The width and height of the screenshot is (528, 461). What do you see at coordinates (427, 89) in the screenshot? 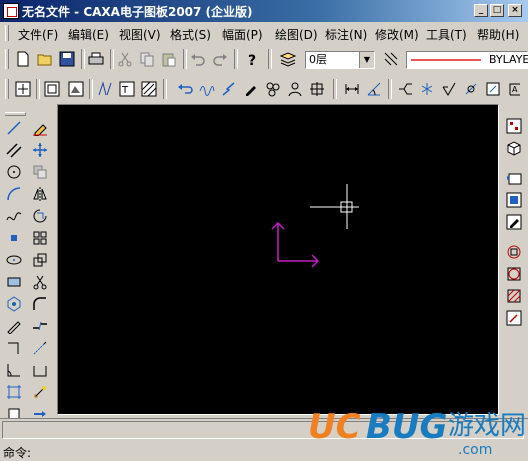
I see `gear-icon` at bounding box center [427, 89].